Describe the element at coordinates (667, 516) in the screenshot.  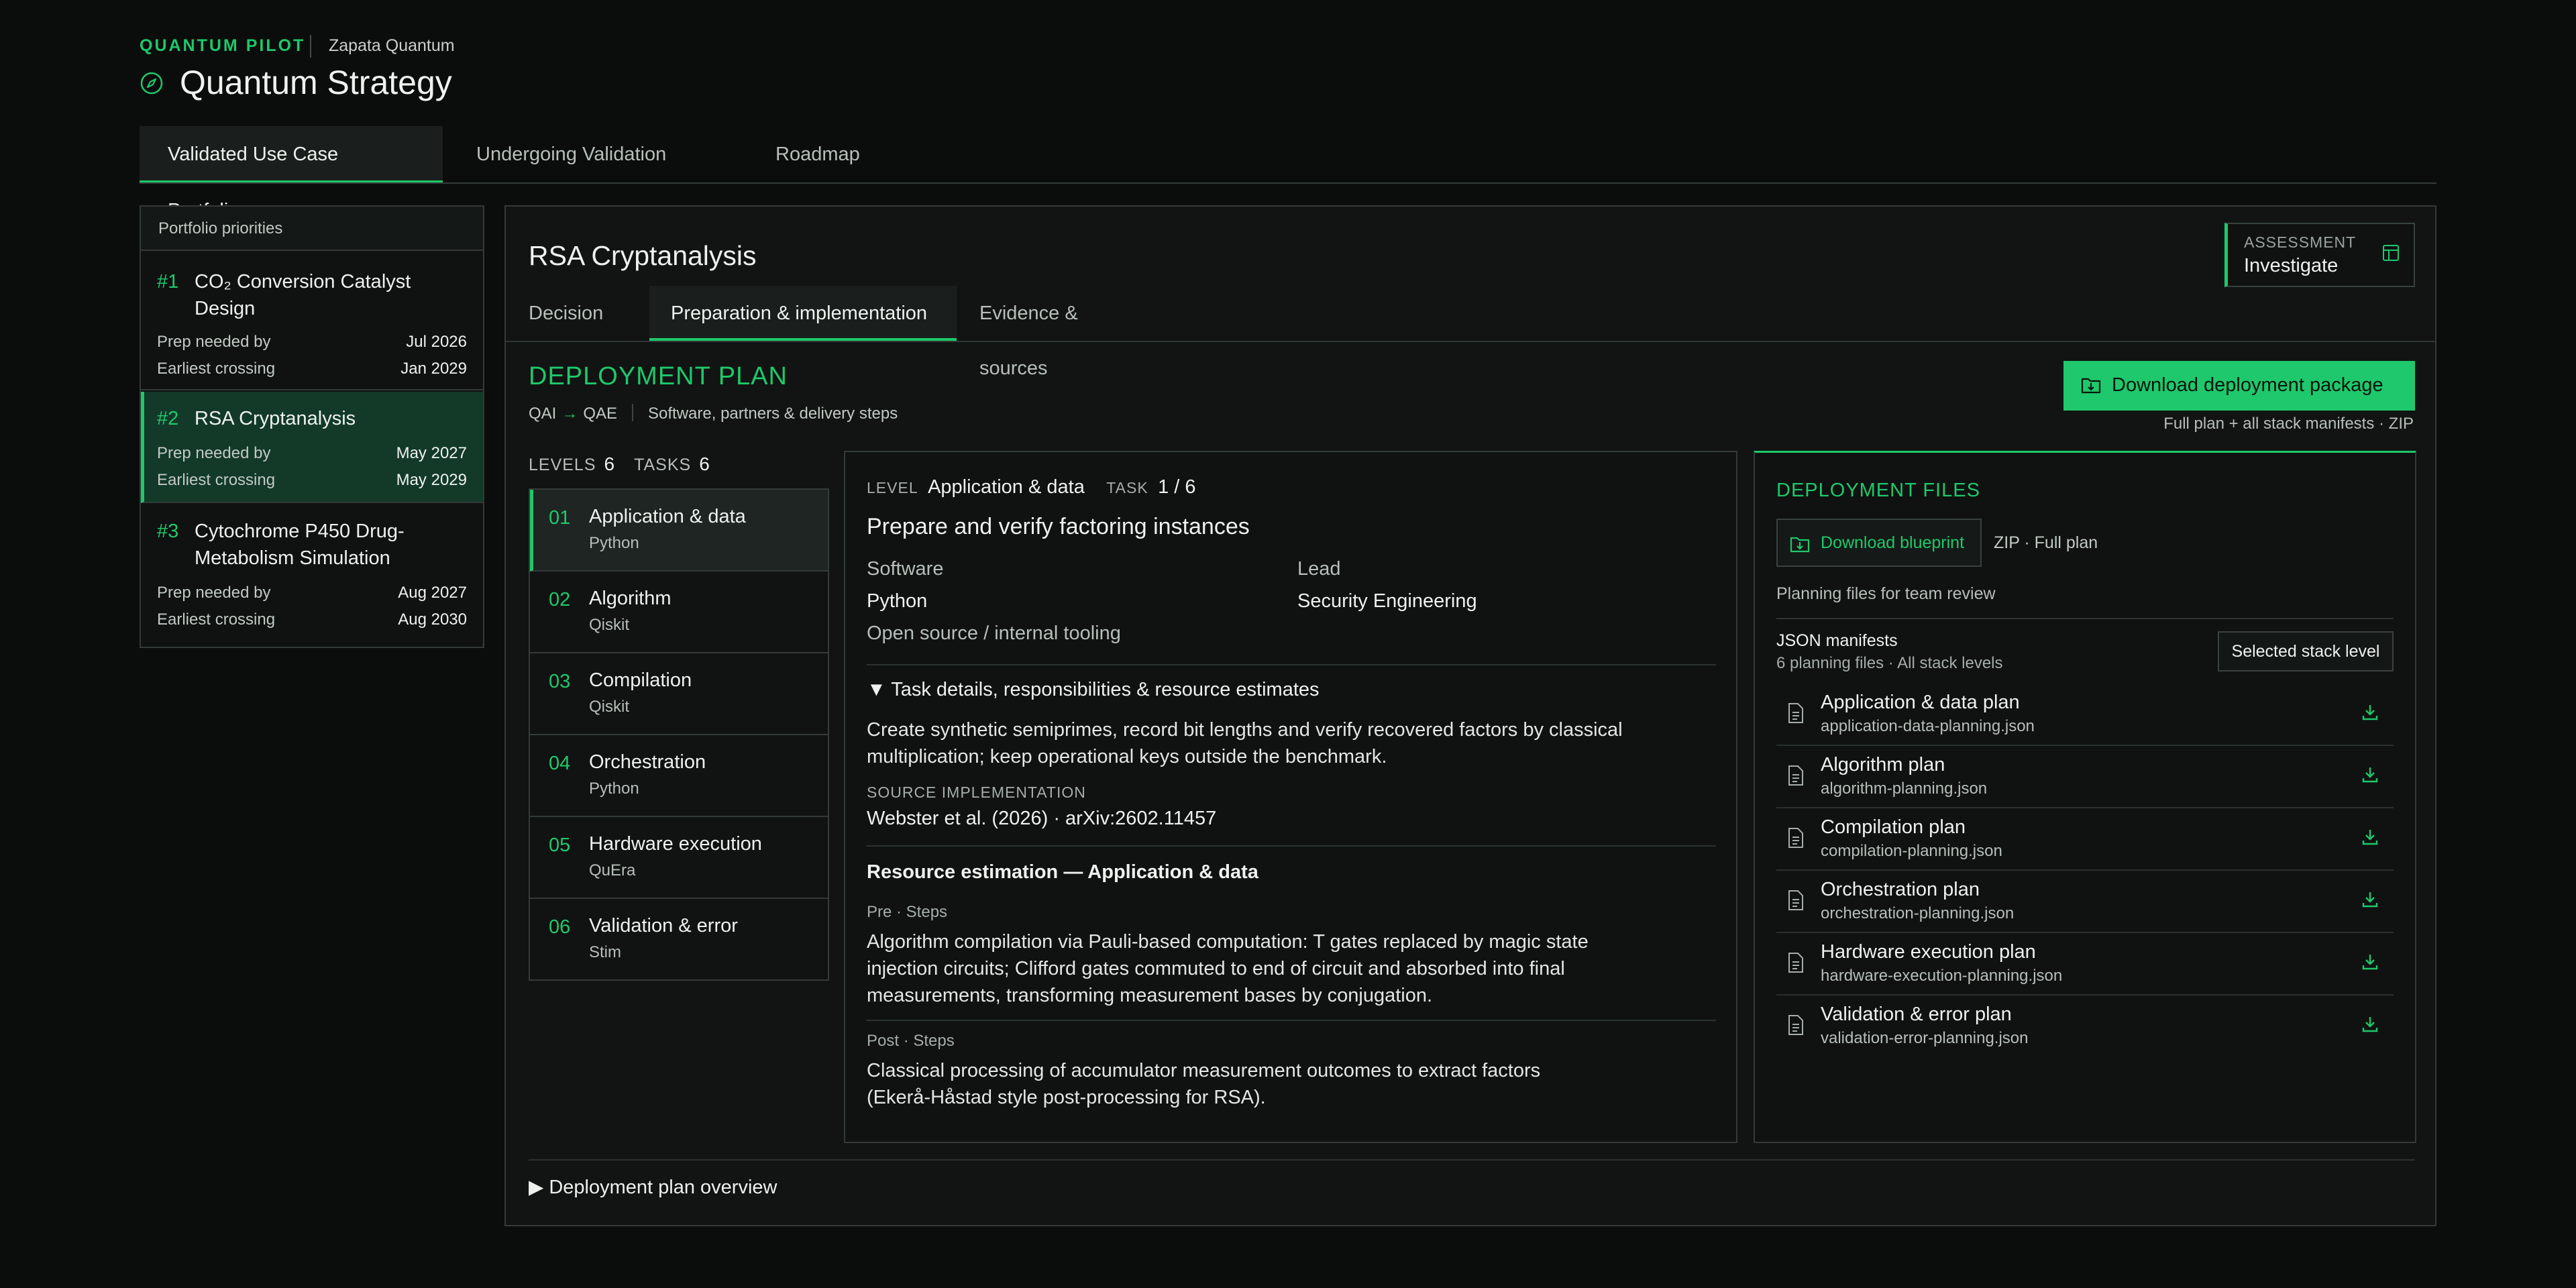
I see `level-title: Application & data` at that location.